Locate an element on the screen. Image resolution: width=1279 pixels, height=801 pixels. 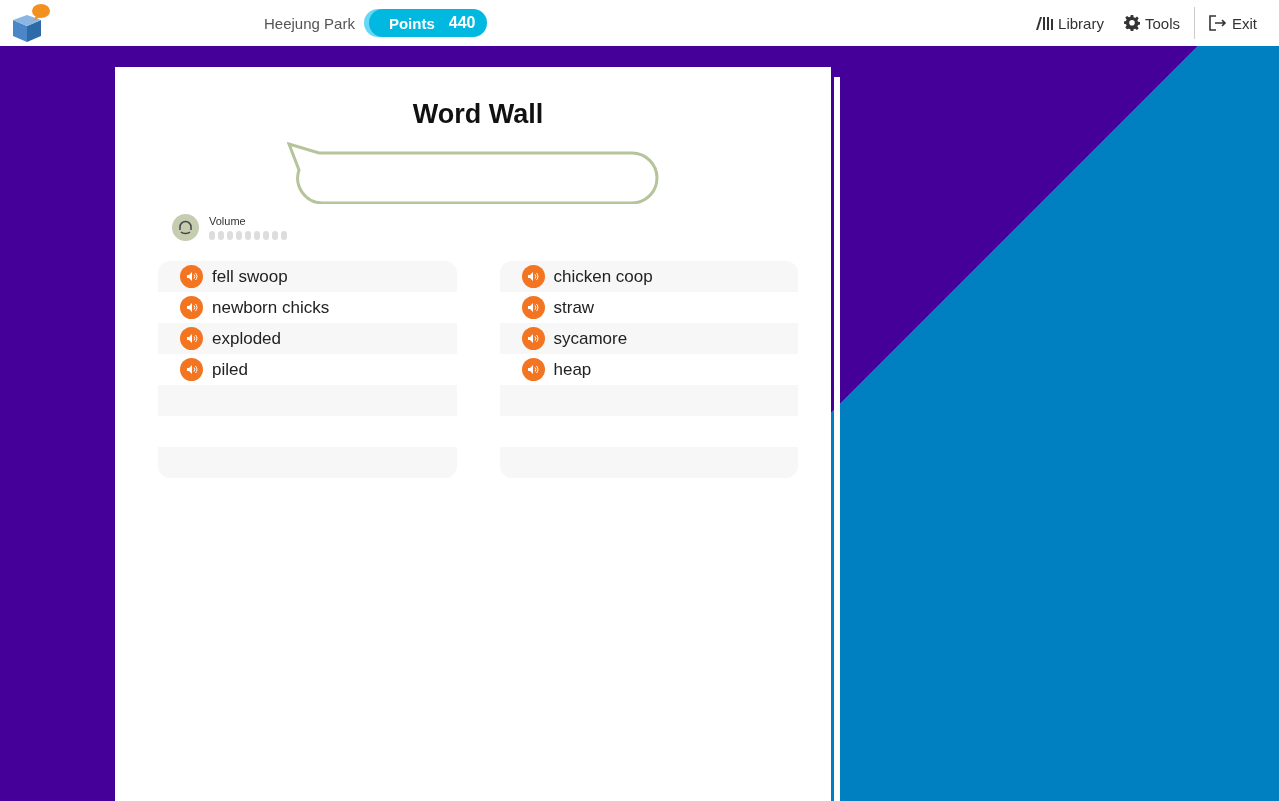
word-text: heap is located at coordinates (572, 369).